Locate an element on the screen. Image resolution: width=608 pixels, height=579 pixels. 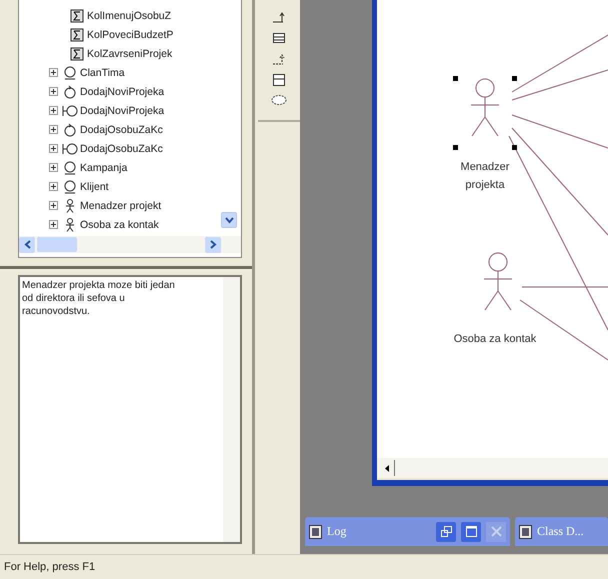
chevron-right-icon is located at coordinates (213, 244).